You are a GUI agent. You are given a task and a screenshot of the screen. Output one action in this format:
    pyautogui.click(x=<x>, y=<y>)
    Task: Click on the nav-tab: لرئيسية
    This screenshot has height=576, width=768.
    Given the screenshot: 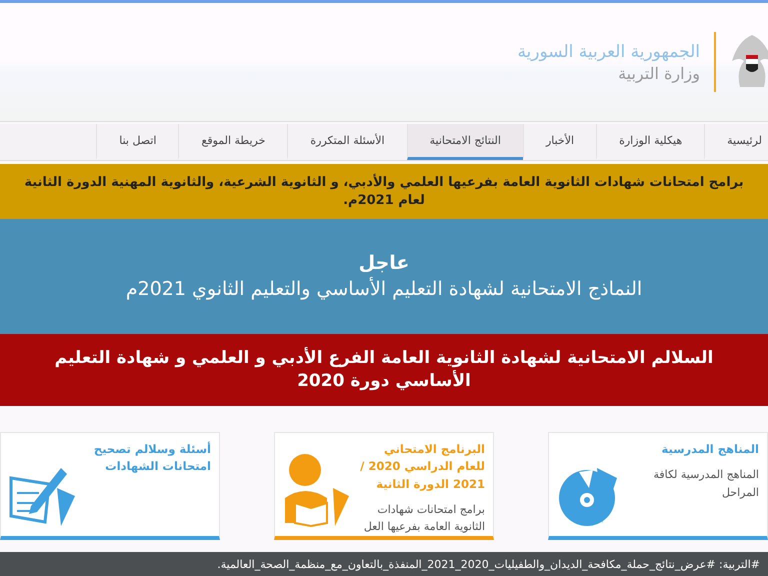 What is the action you would take?
    pyautogui.click(x=736, y=142)
    